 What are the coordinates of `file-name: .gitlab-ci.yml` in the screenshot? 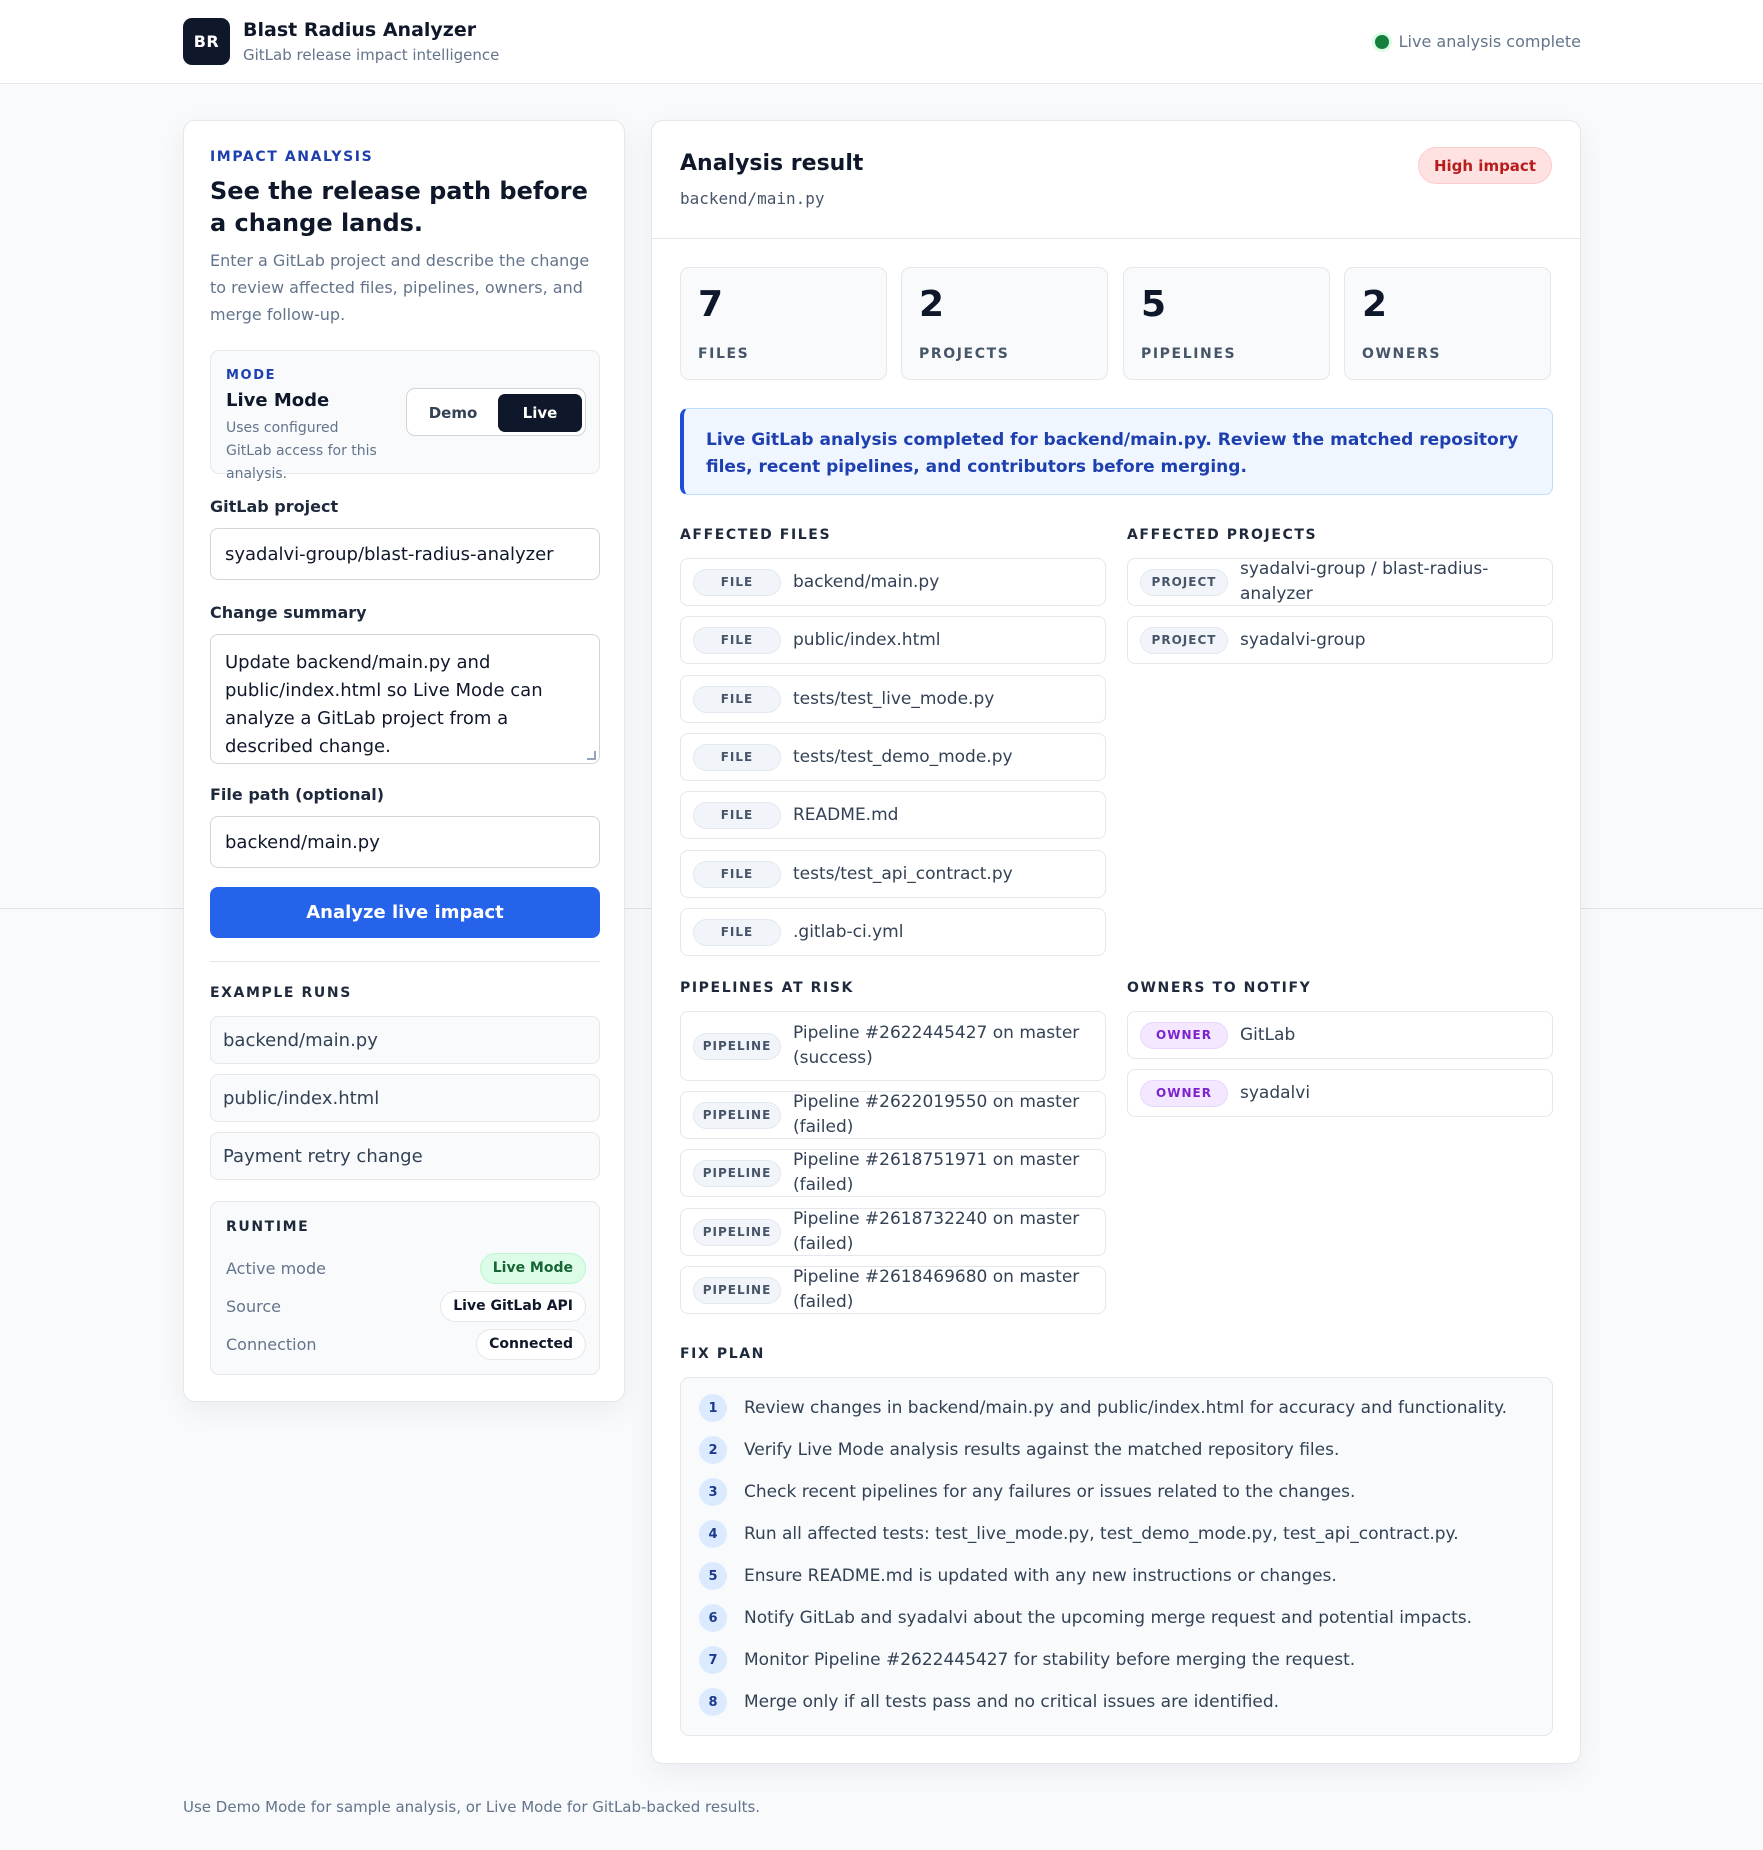 It's located at (848, 931).